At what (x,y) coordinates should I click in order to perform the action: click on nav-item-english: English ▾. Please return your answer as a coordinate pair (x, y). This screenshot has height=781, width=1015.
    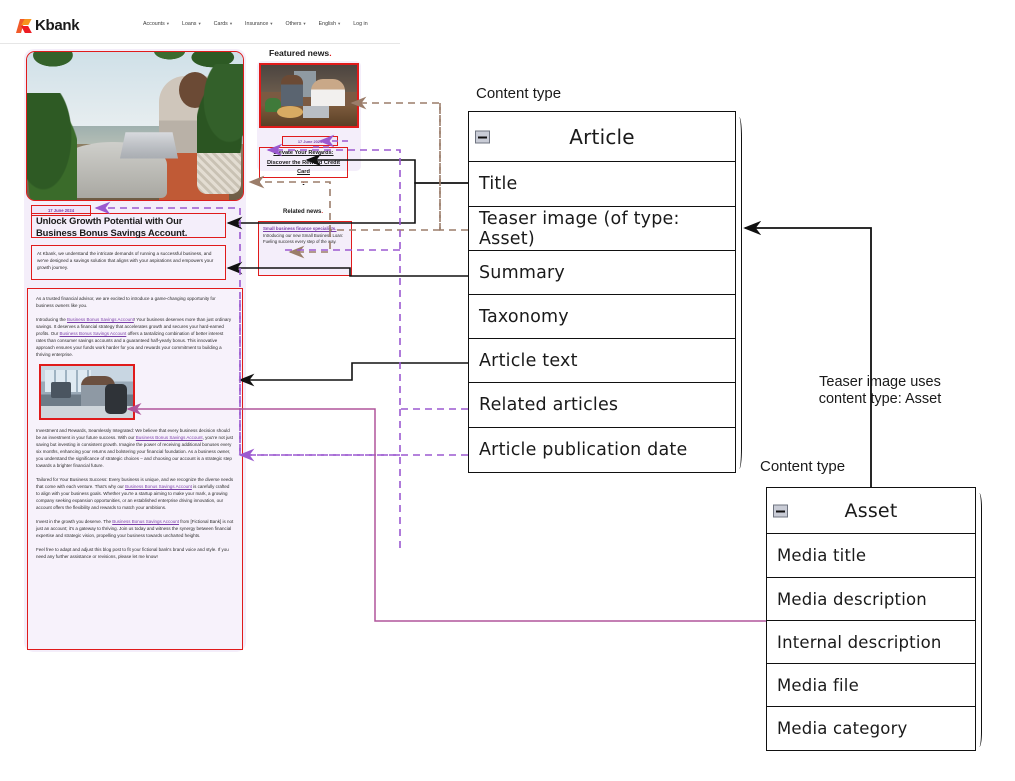
    Looking at the image, I should click on (330, 24).